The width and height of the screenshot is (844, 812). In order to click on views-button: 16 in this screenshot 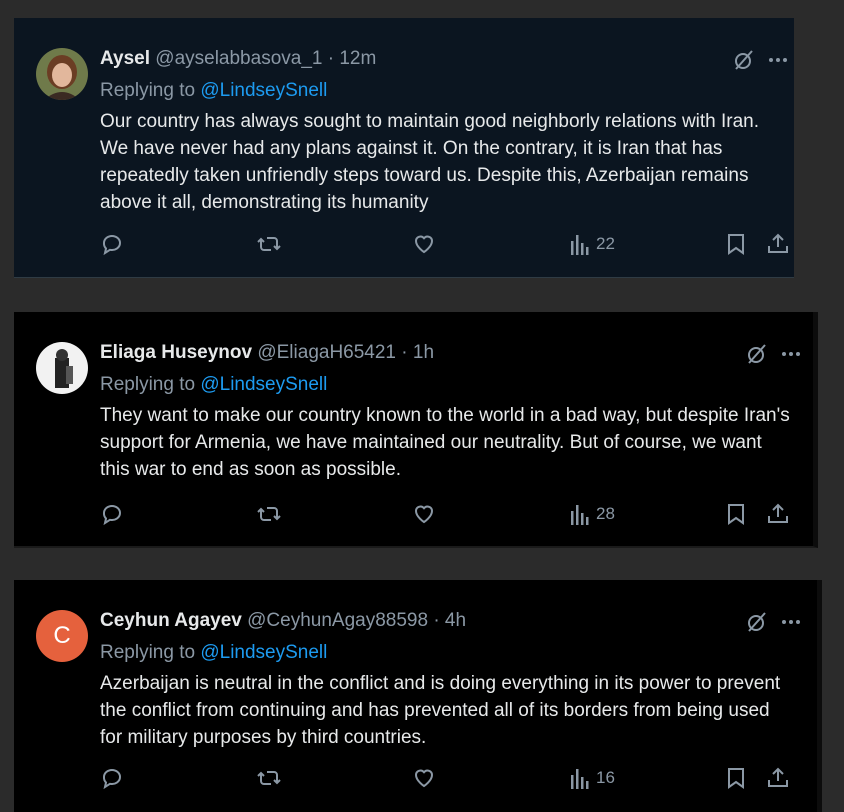, I will do `click(592, 778)`.